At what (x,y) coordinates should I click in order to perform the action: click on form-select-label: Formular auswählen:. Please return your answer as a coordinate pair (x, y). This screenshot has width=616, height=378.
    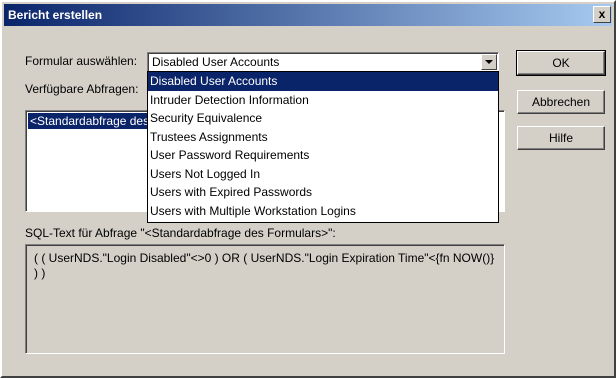
    Looking at the image, I should click on (81, 61).